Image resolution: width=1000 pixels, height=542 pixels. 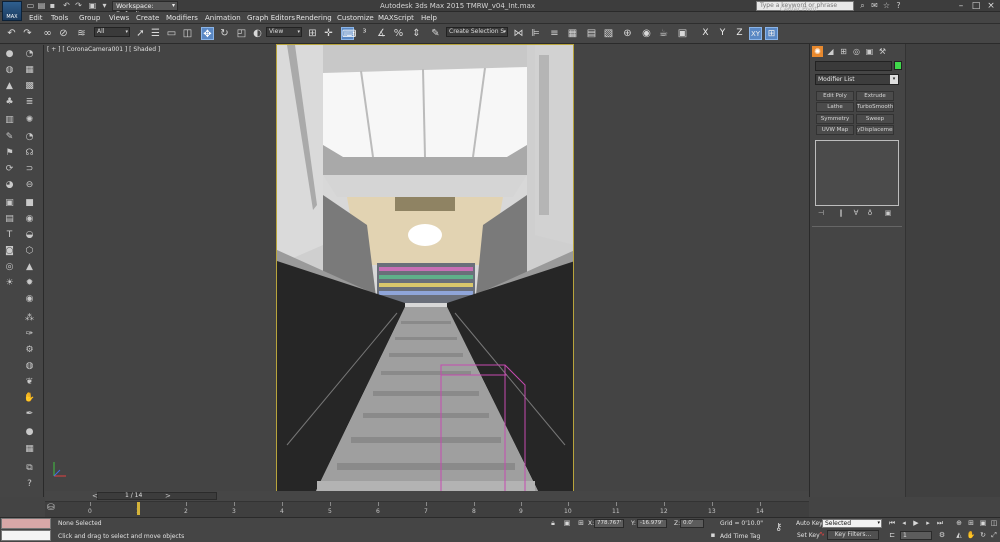 I want to click on light-icon: ☀, so click(x=9, y=283).